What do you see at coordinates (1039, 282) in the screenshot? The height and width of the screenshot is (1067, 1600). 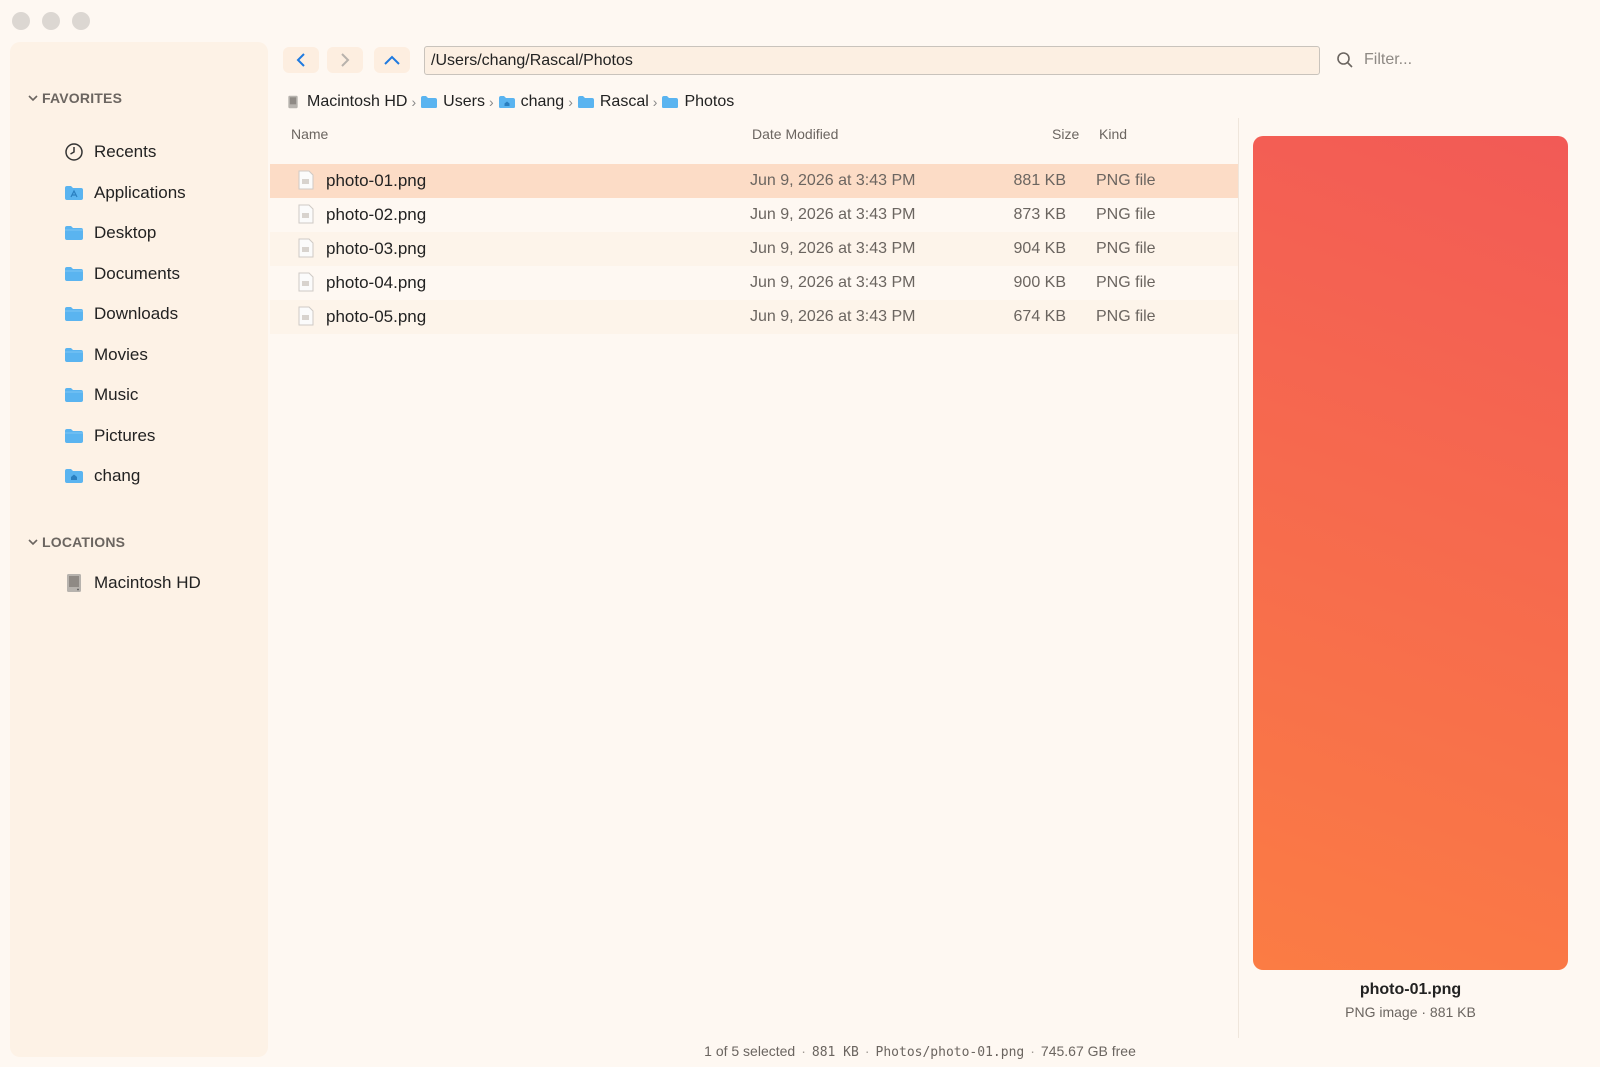 I see `file-size: 900 KB` at bounding box center [1039, 282].